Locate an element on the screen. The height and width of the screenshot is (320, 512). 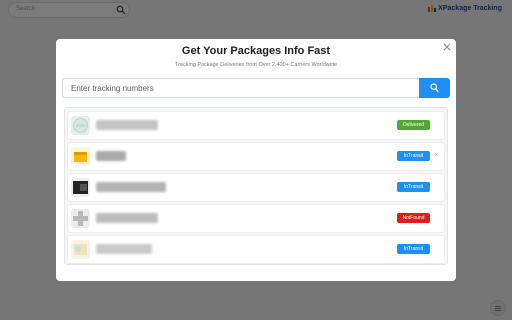
search-button is located at coordinates (434, 88).